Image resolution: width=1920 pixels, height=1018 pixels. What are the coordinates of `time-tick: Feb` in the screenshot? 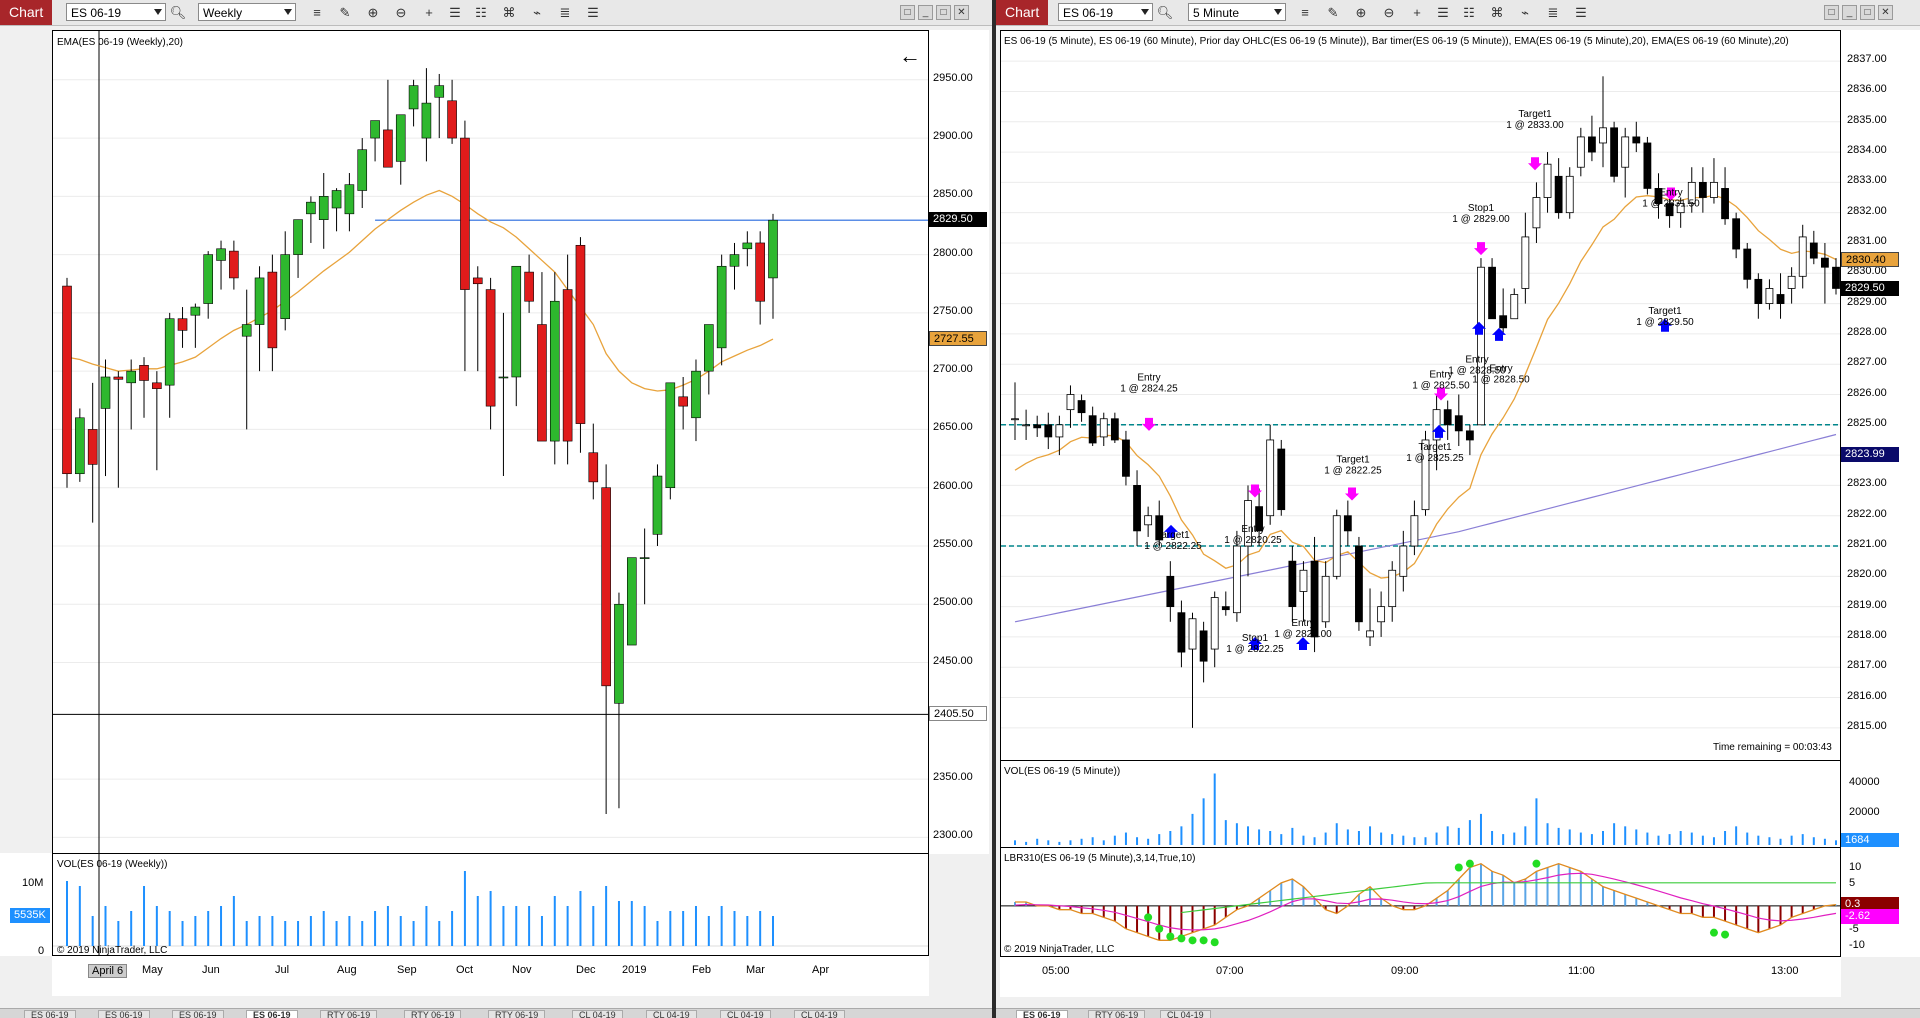 It's located at (701, 970).